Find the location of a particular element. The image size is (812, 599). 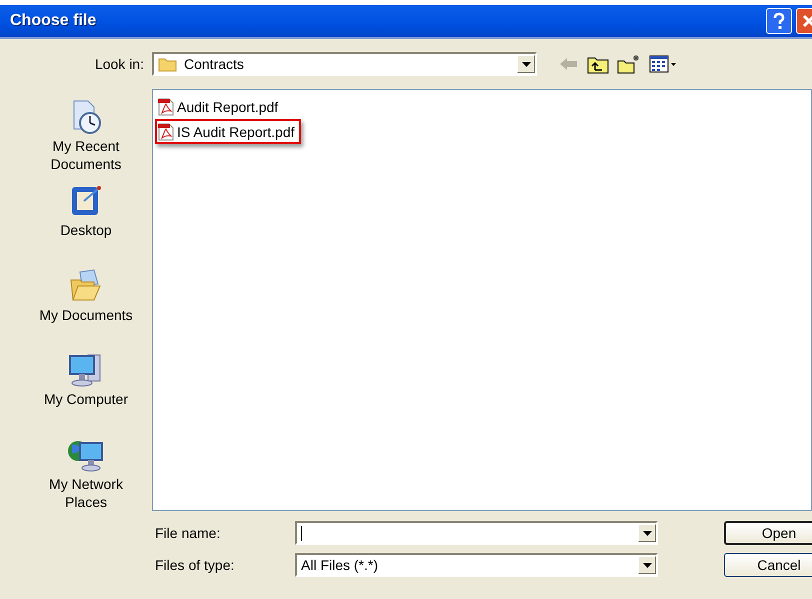

folder-icon is located at coordinates (168, 64).